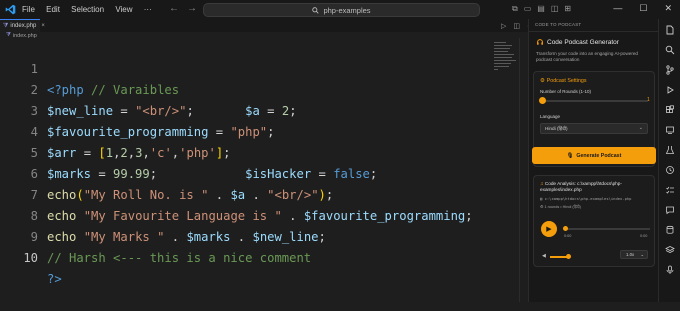 This screenshot has height=311, width=680. What do you see at coordinates (643, 8) in the screenshot?
I see `maximize-icon: ☐` at bounding box center [643, 8].